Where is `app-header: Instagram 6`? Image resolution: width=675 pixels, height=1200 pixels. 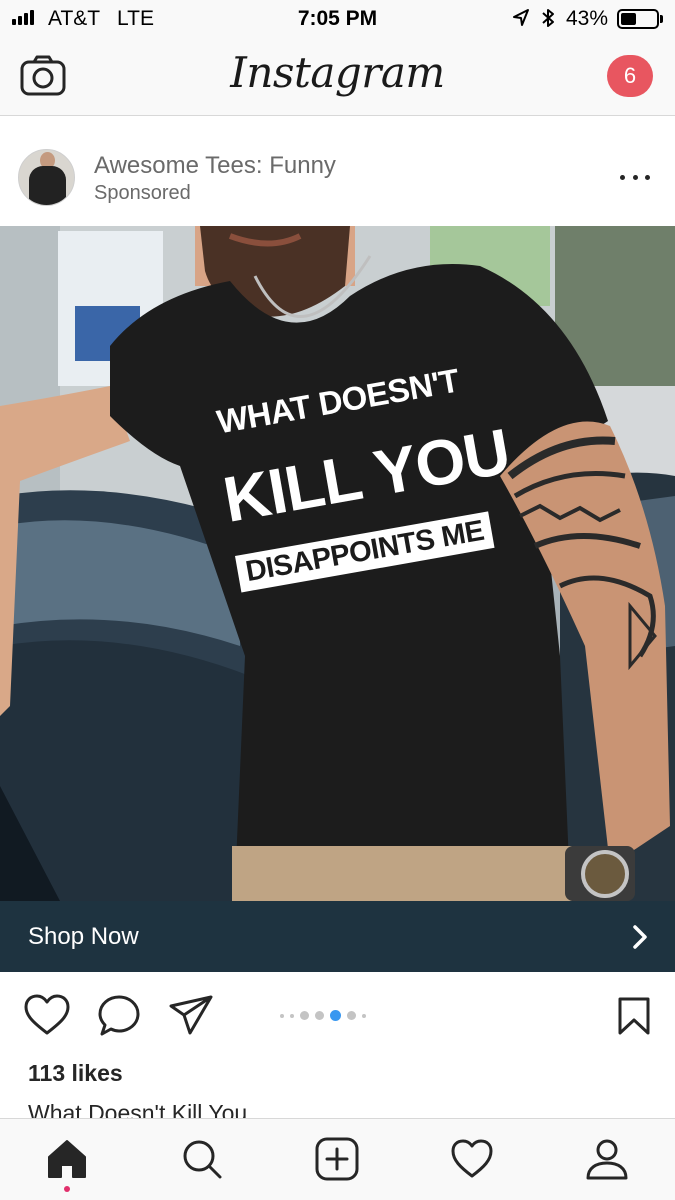 app-header: Instagram 6 is located at coordinates (337, 77).